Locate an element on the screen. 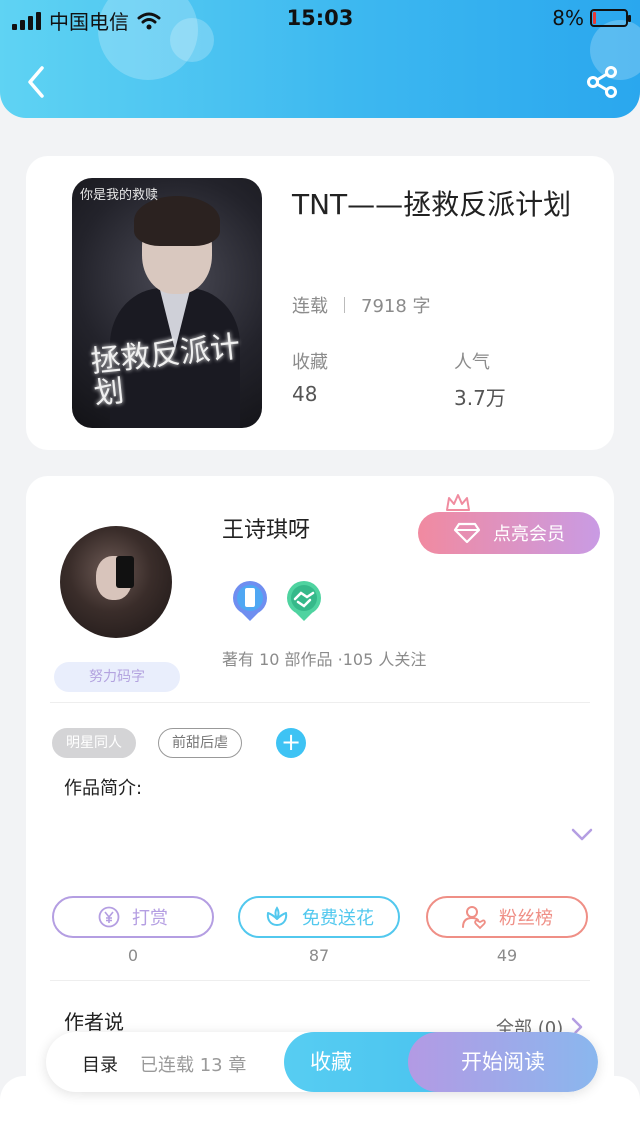 The width and height of the screenshot is (640, 1139). fan-count: 49 is located at coordinates (507, 955).